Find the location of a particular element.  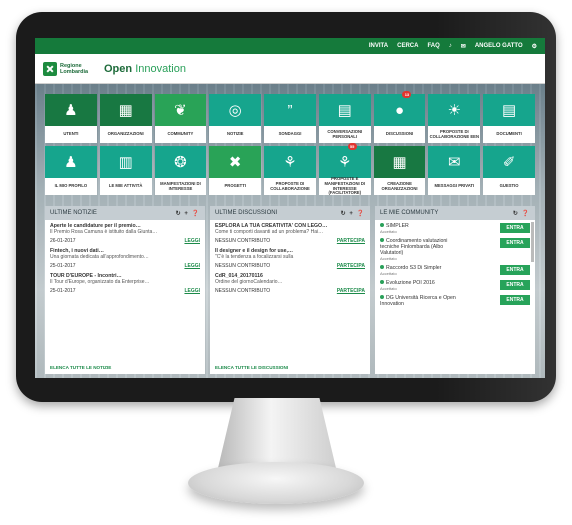

discussion-desc: "C'è la tendenza a focalizzarsi sulla is located at coordinates (254, 257).